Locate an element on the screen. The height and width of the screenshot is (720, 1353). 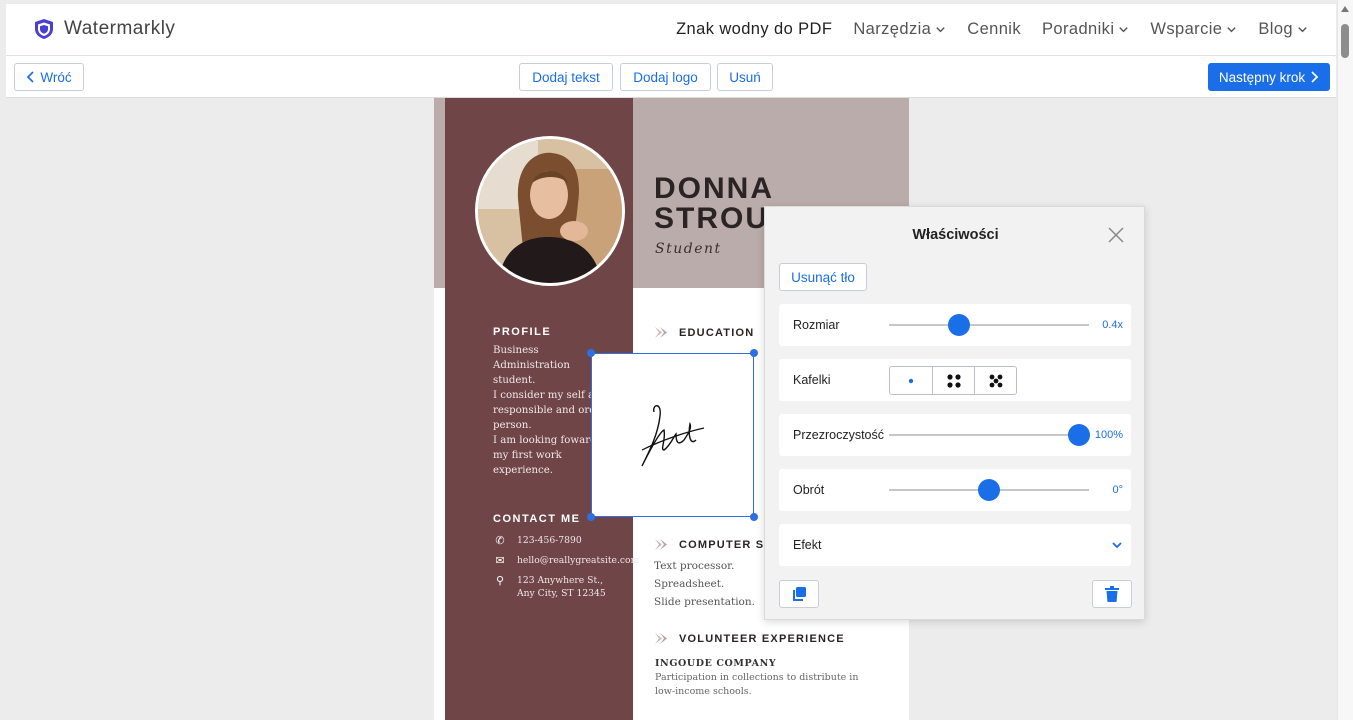
resize-handle-bottom-left is located at coordinates (591, 517).